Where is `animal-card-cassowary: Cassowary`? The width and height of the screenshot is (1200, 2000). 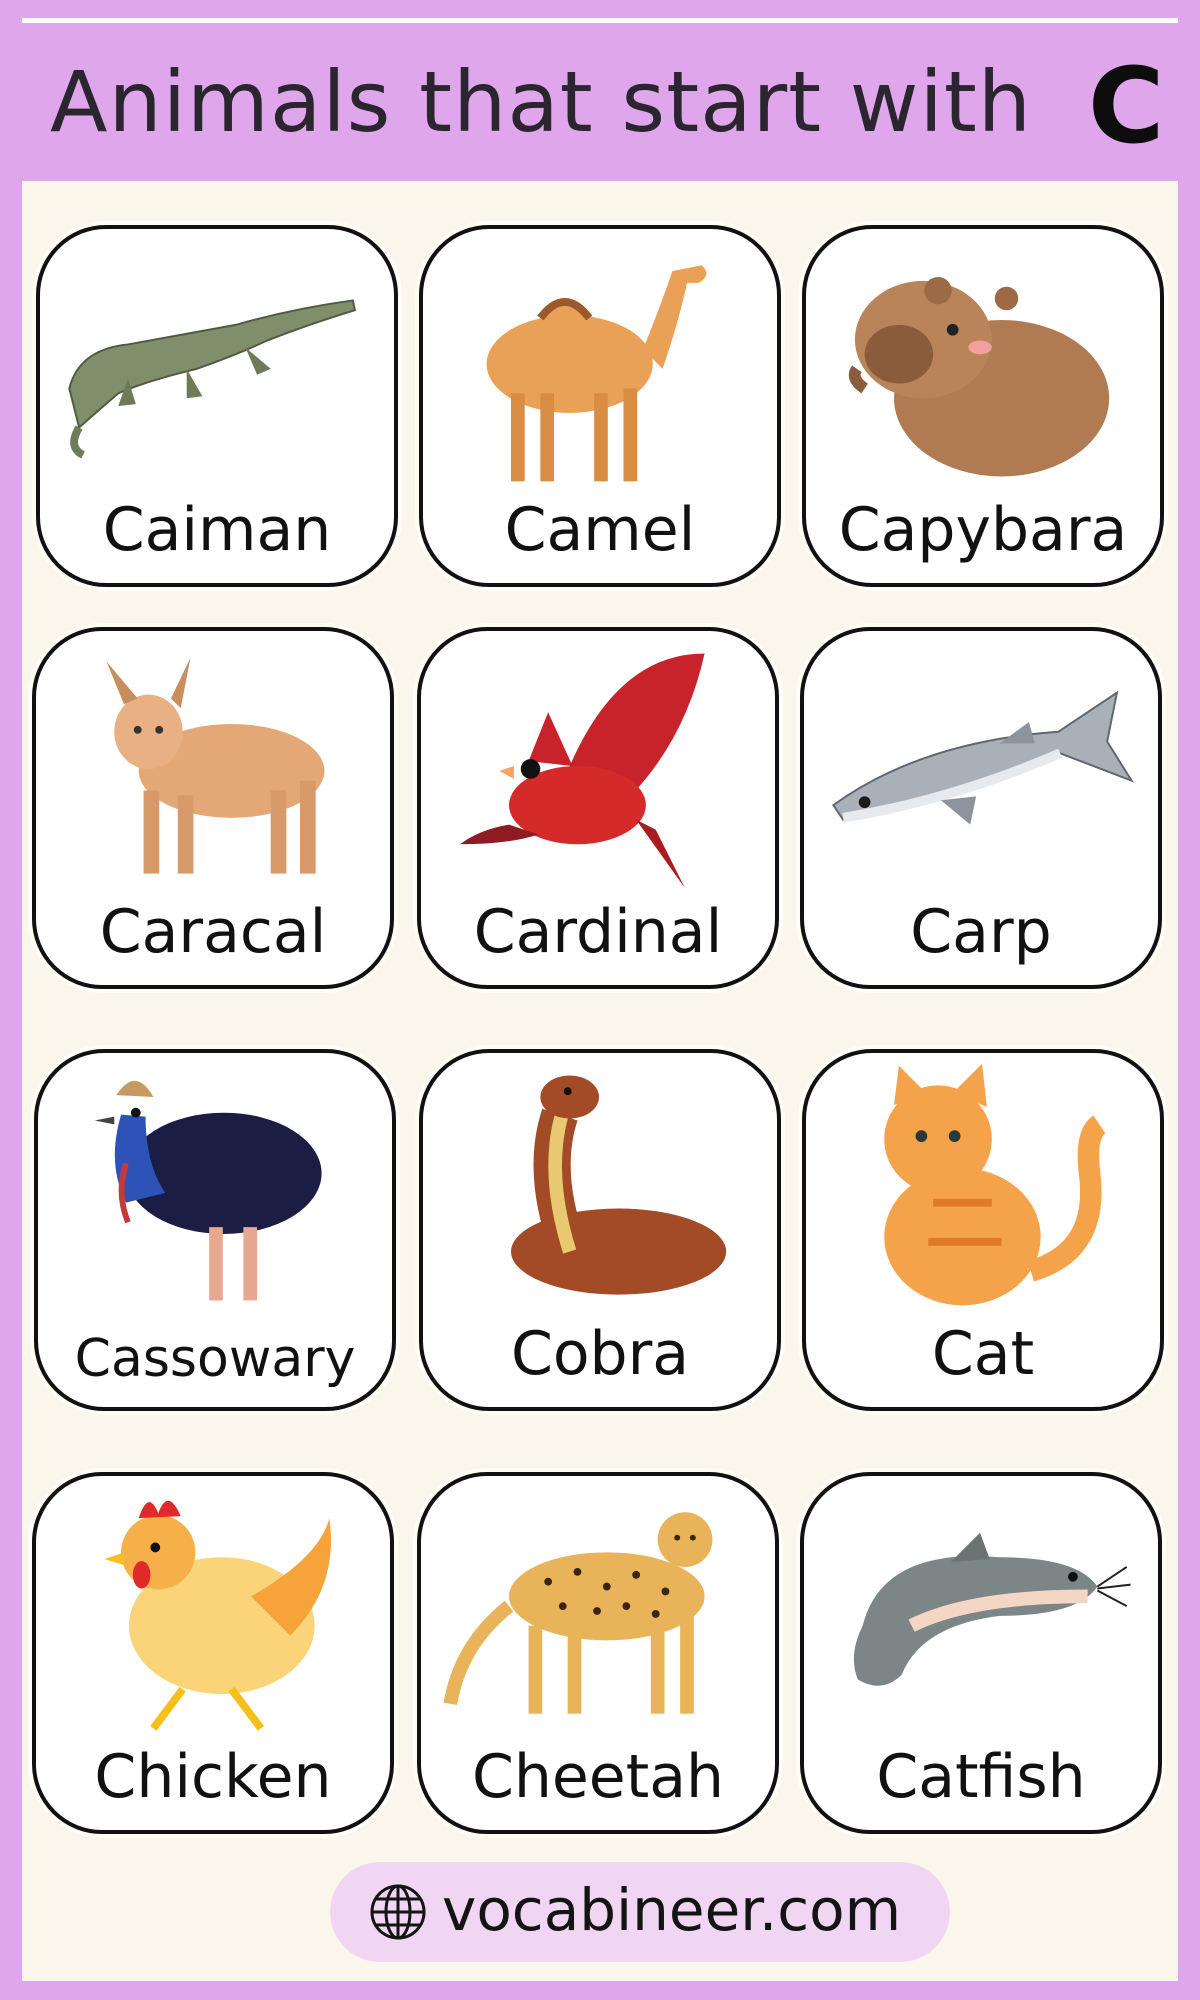
animal-card-cassowary: Cassowary is located at coordinates (215, 1230).